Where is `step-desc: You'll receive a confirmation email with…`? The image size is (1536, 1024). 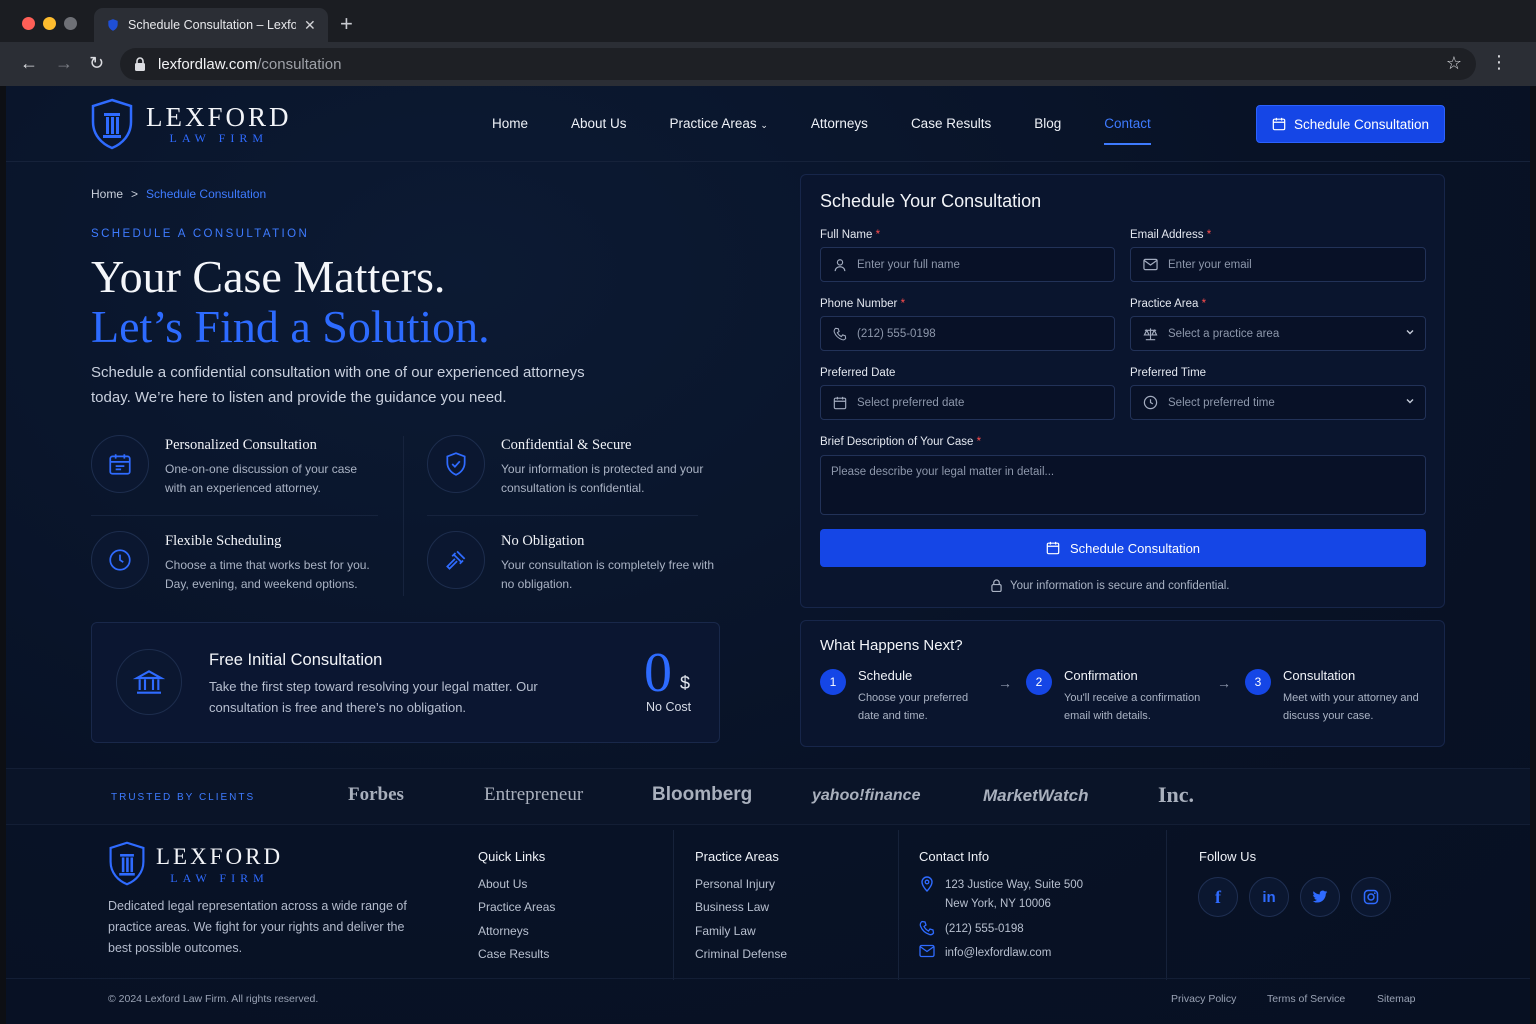
step-desc: You'll receive a confirmation email with… is located at coordinates (1132, 707).